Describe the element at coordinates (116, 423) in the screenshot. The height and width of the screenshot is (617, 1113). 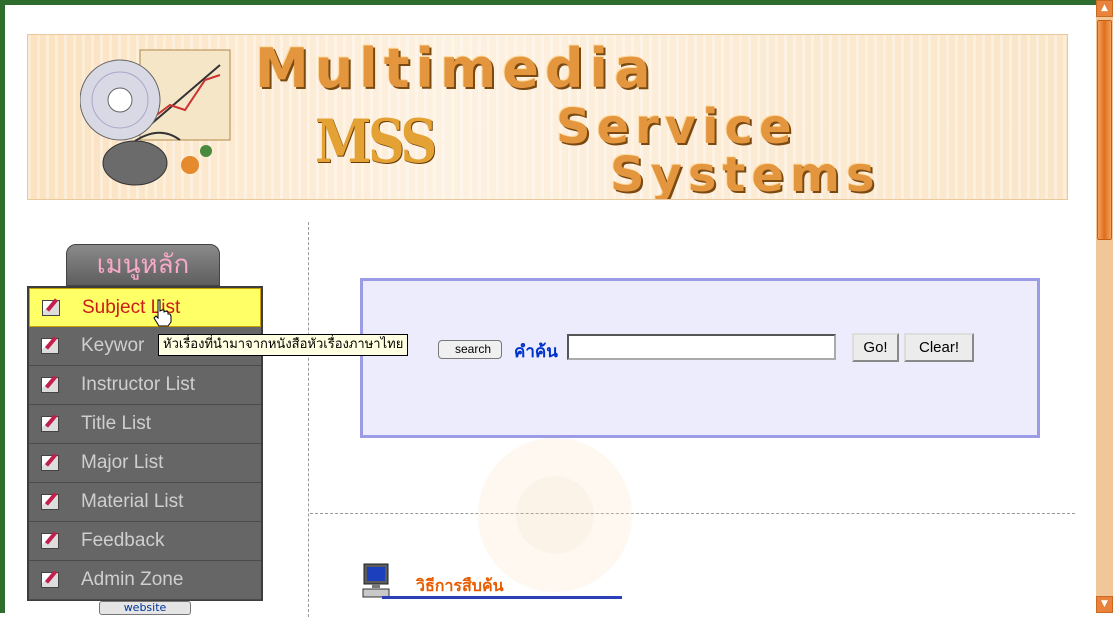
I see `menu-item-label: Title List` at that location.